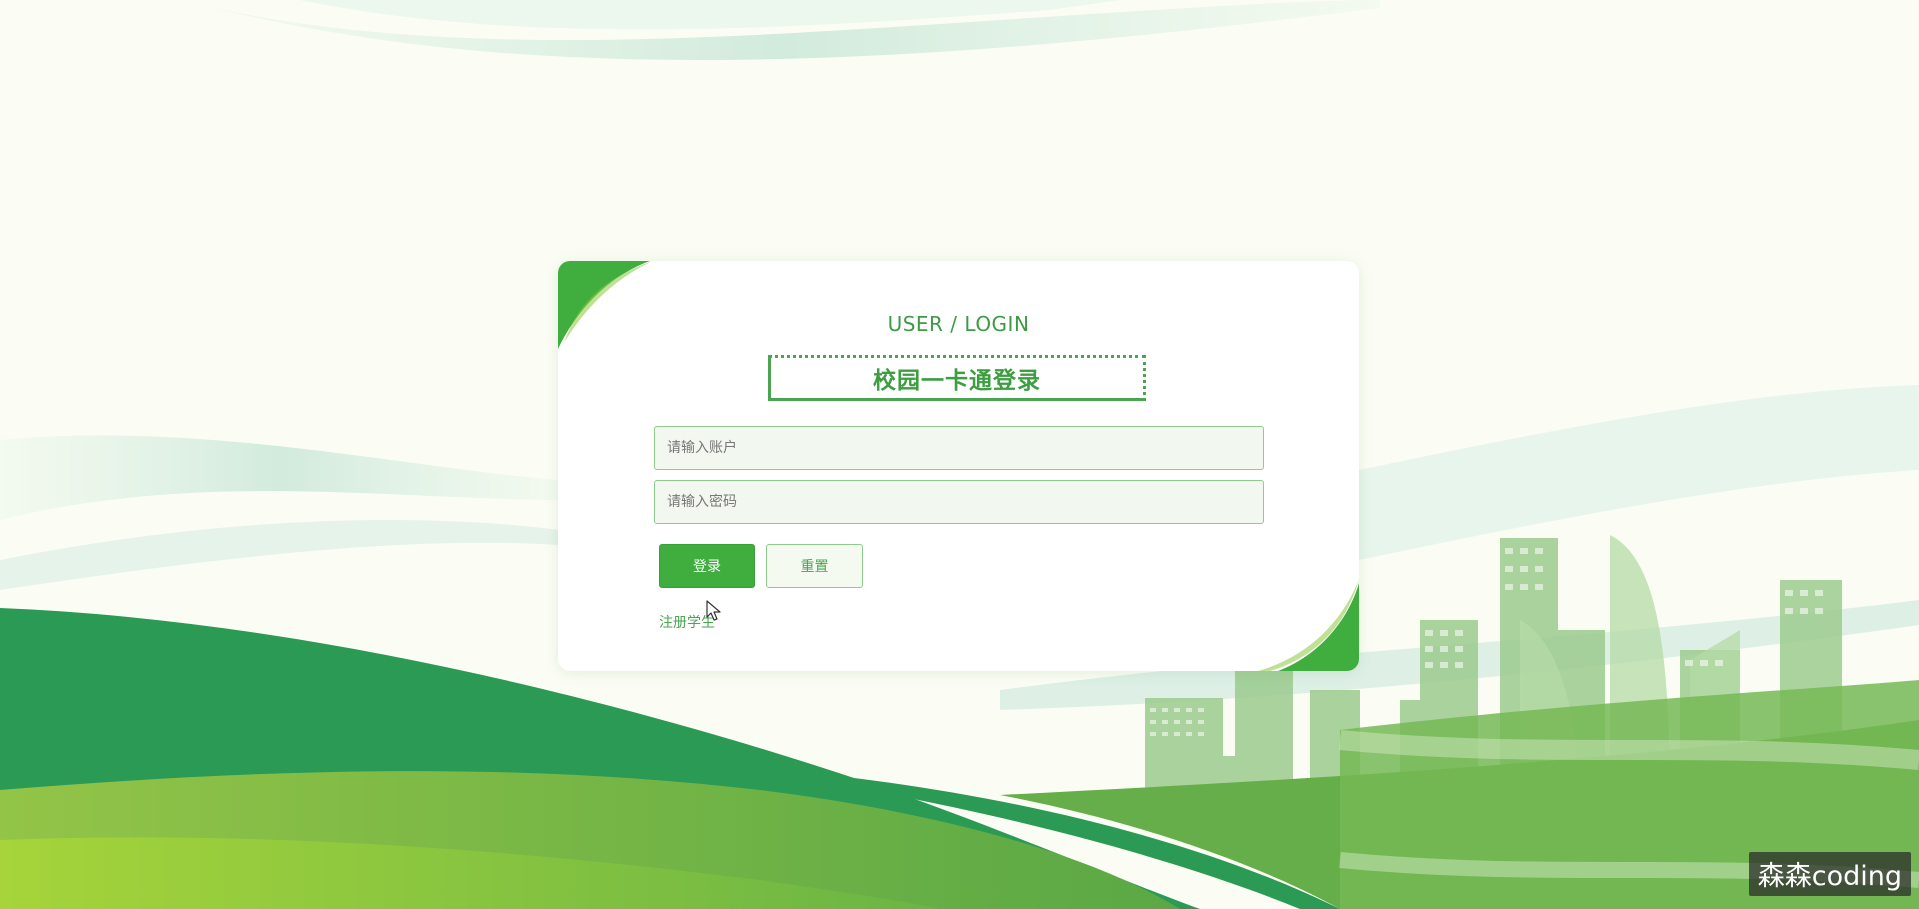 The image size is (1919, 909). Describe the element at coordinates (957, 381) in the screenshot. I see `page-title: 校园一卡通登录` at that location.